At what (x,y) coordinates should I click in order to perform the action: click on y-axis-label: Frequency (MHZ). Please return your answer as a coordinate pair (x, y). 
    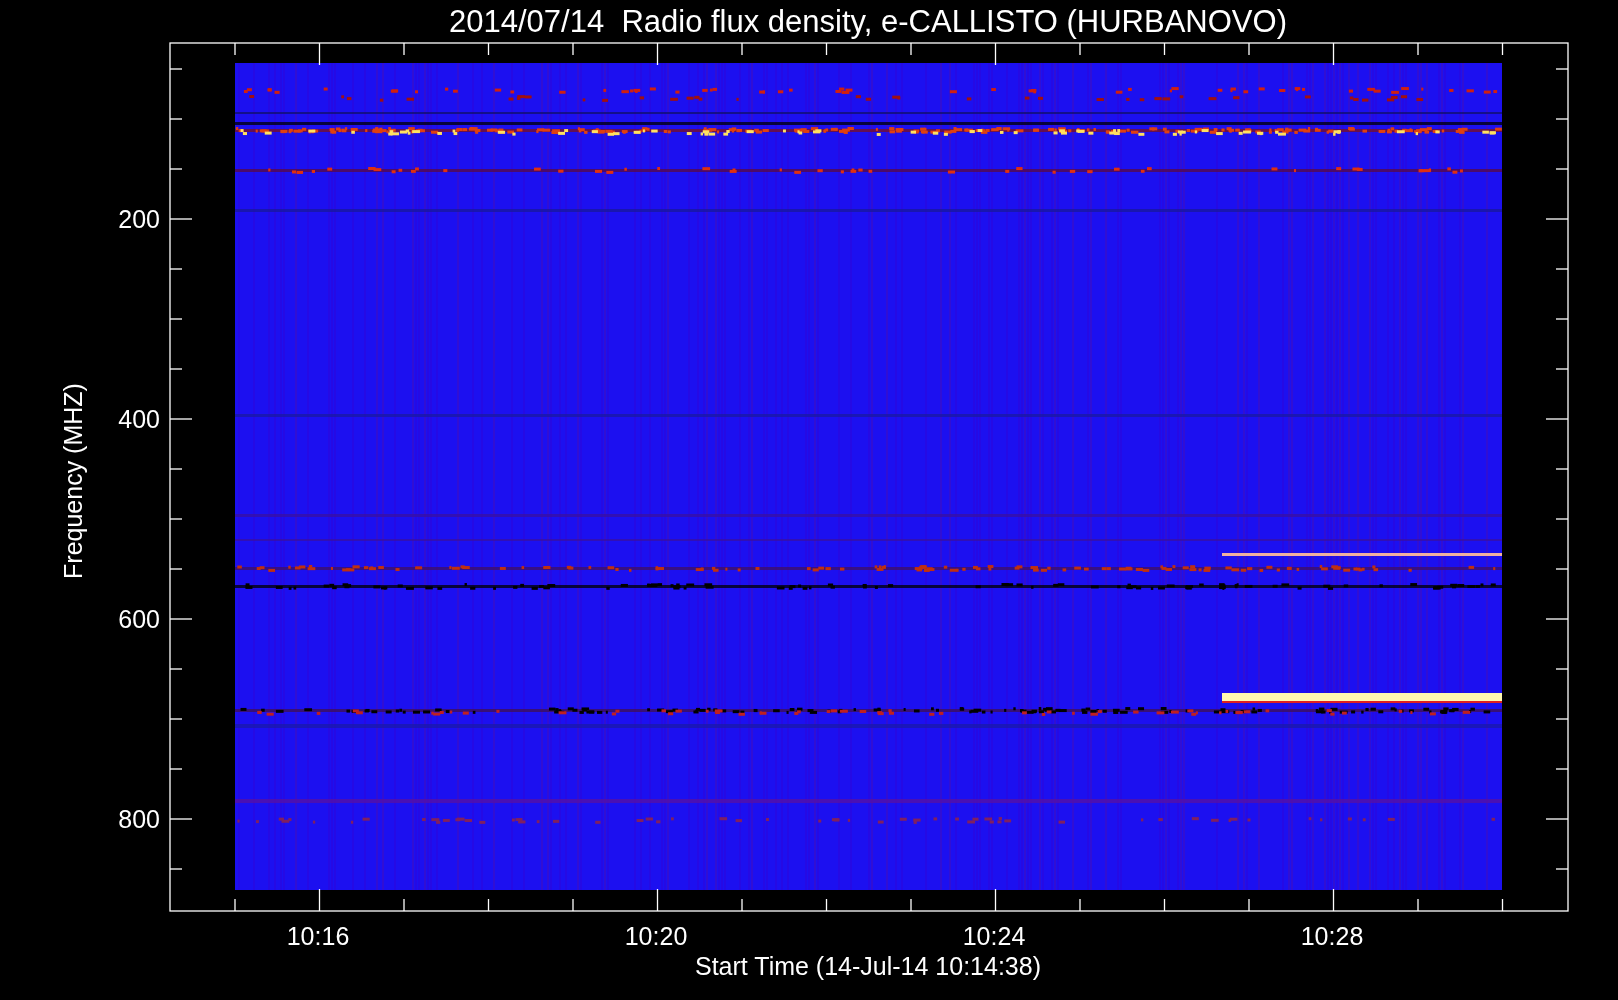
    Looking at the image, I should click on (73, 481).